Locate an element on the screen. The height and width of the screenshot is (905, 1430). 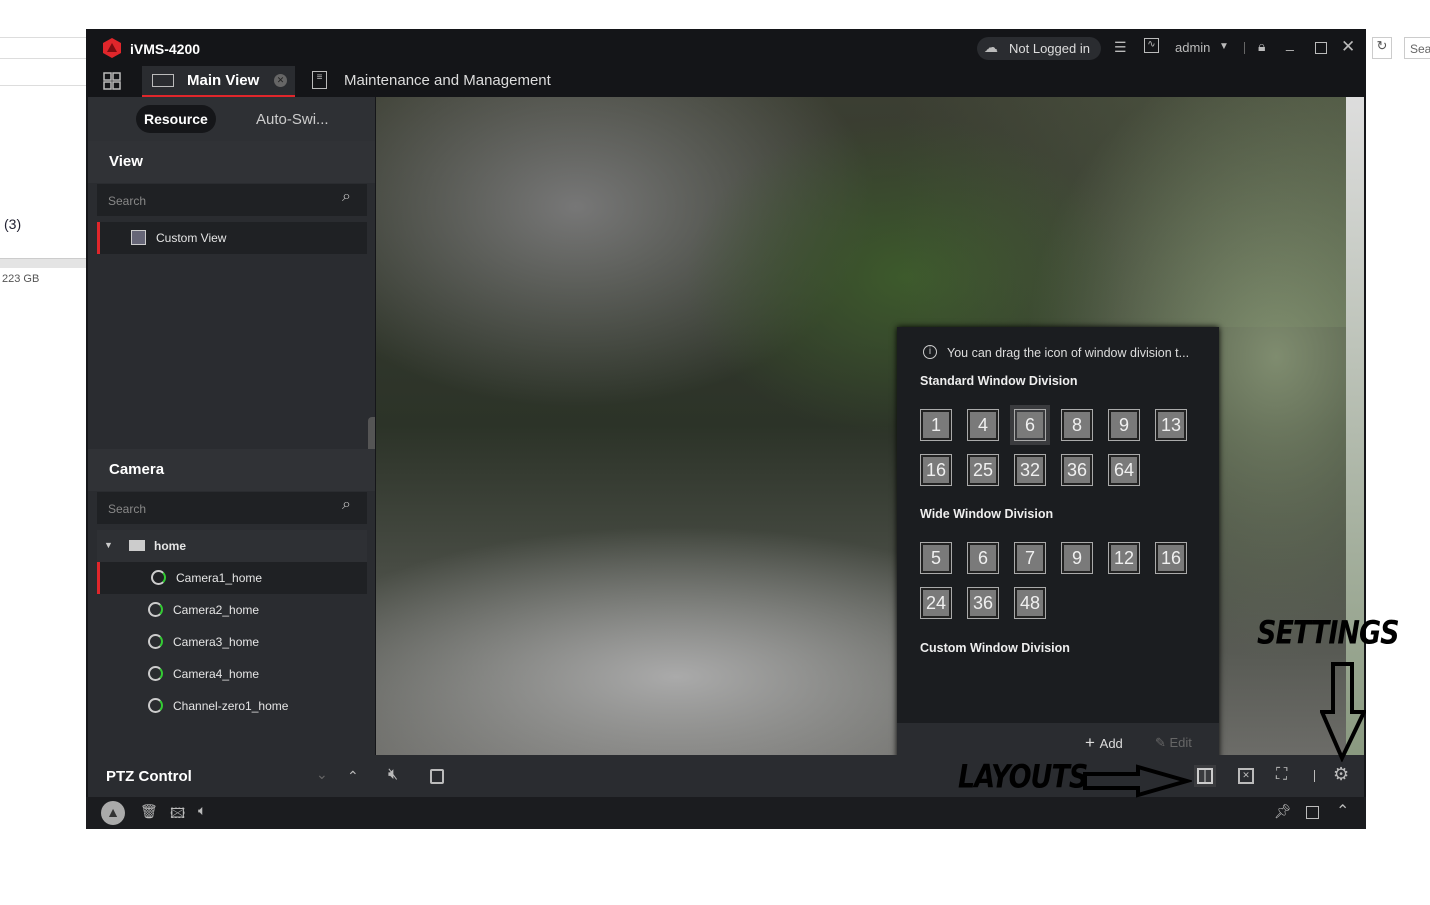
camera-section-title: Camera is located at coordinates (231, 470).